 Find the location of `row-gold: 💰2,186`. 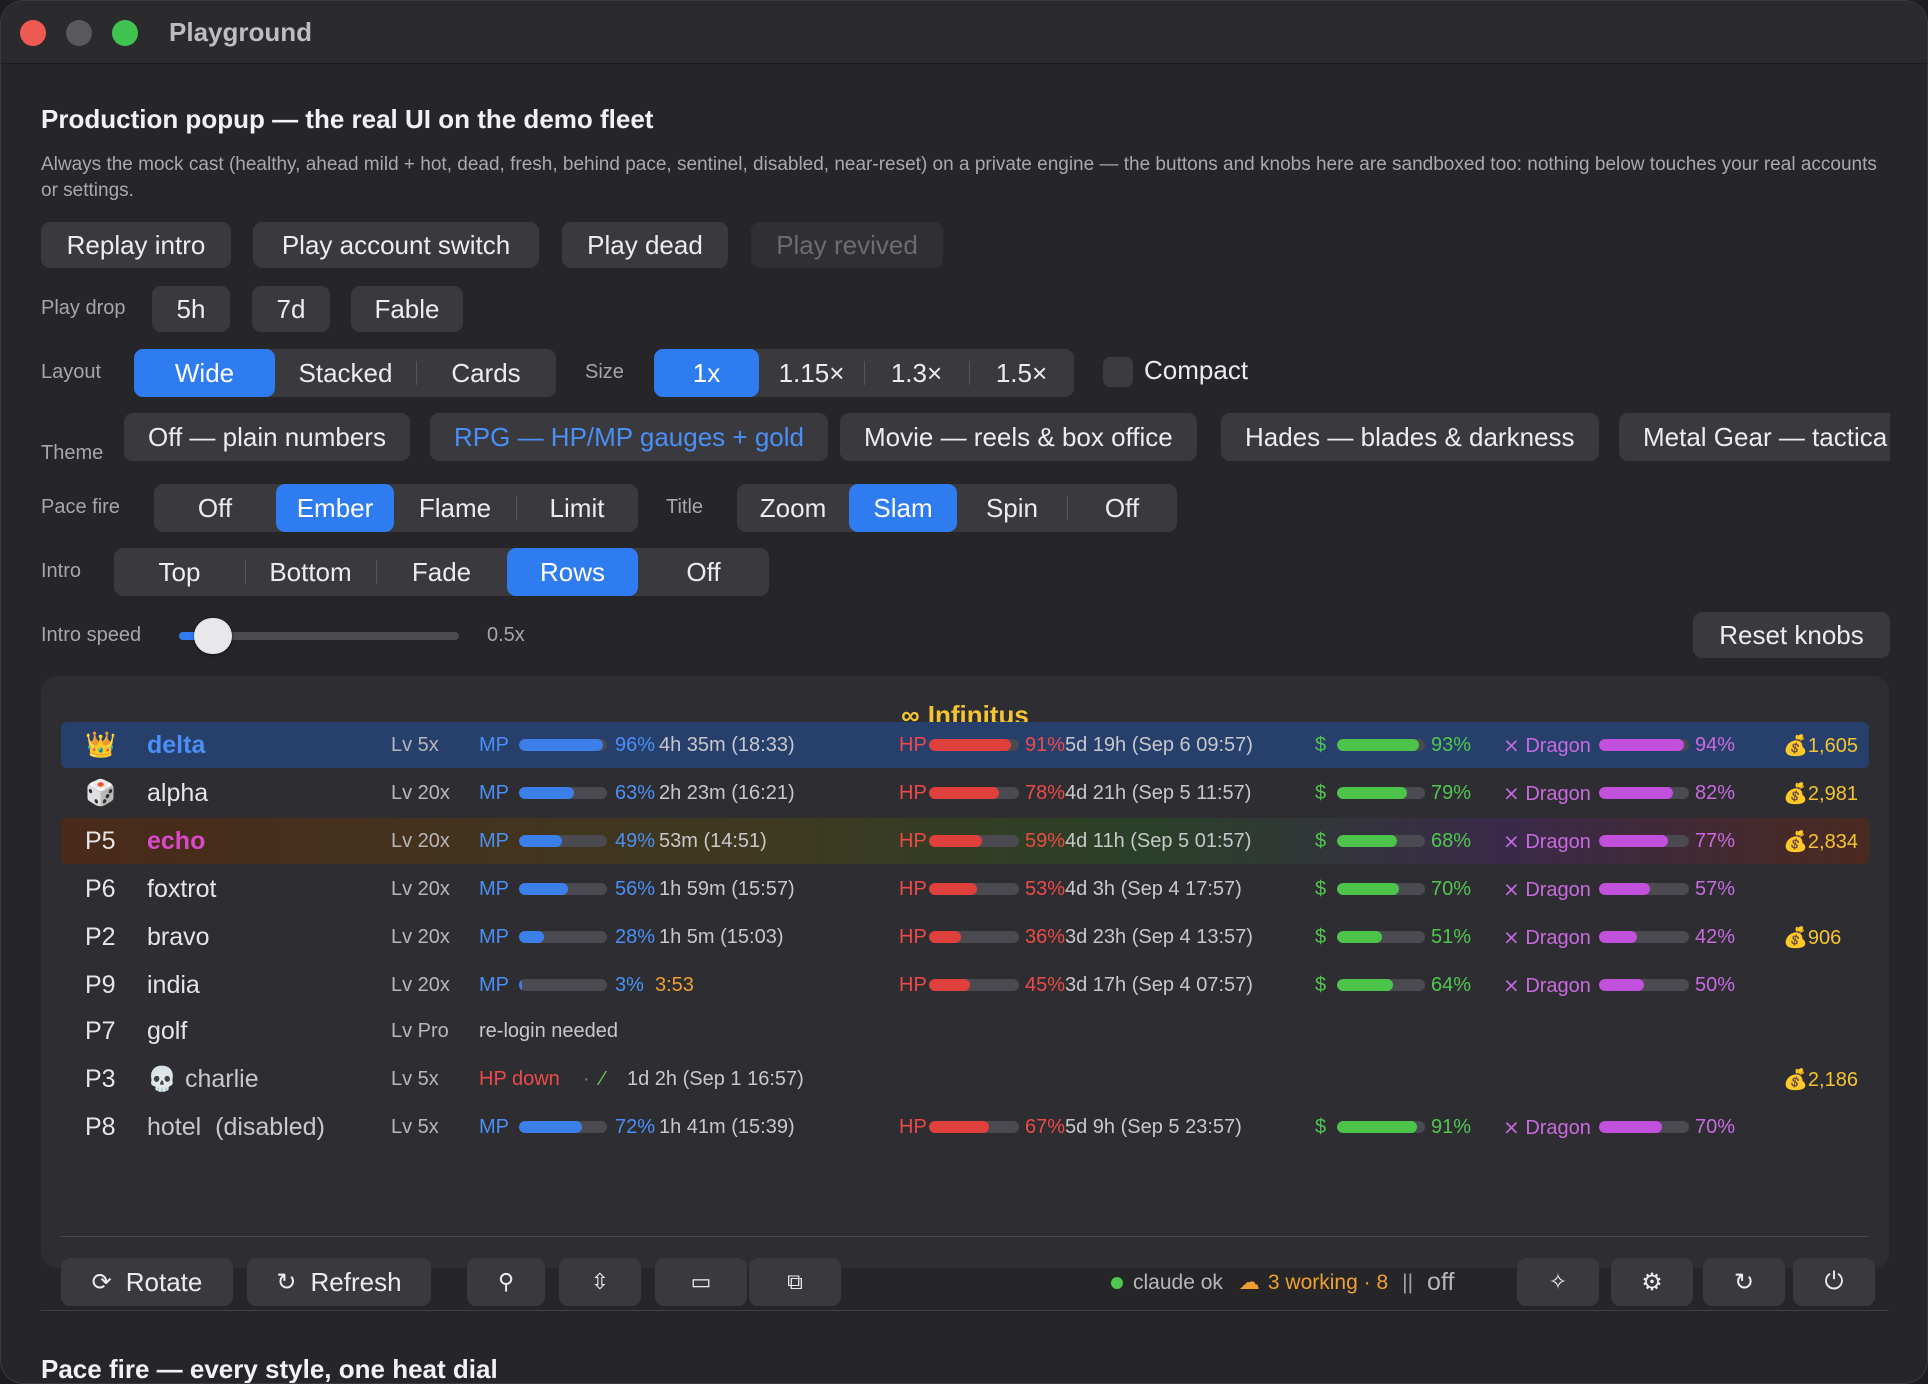

row-gold: 💰2,186 is located at coordinates (1820, 1079).